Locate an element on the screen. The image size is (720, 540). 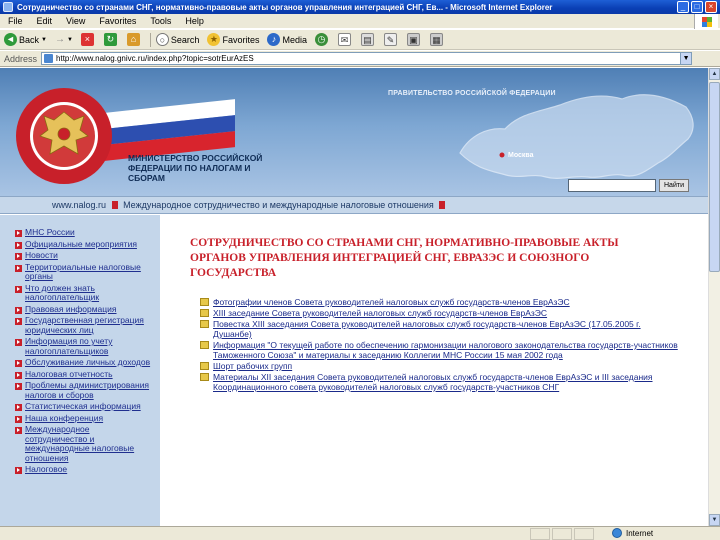
menu-tools: Tools is located at coordinates (160, 21).